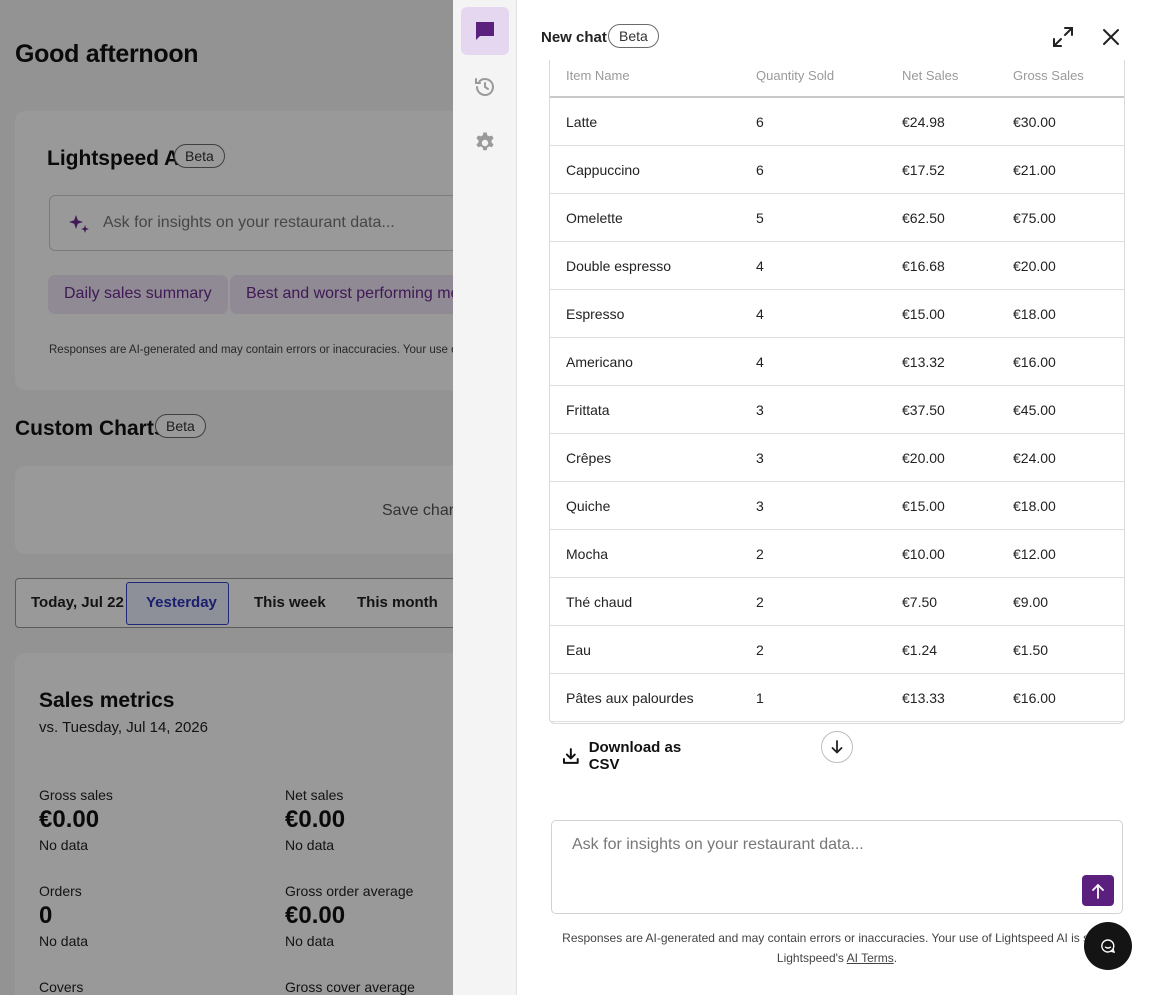  What do you see at coordinates (594, 218) in the screenshot?
I see `cell-item-name: Omelette` at bounding box center [594, 218].